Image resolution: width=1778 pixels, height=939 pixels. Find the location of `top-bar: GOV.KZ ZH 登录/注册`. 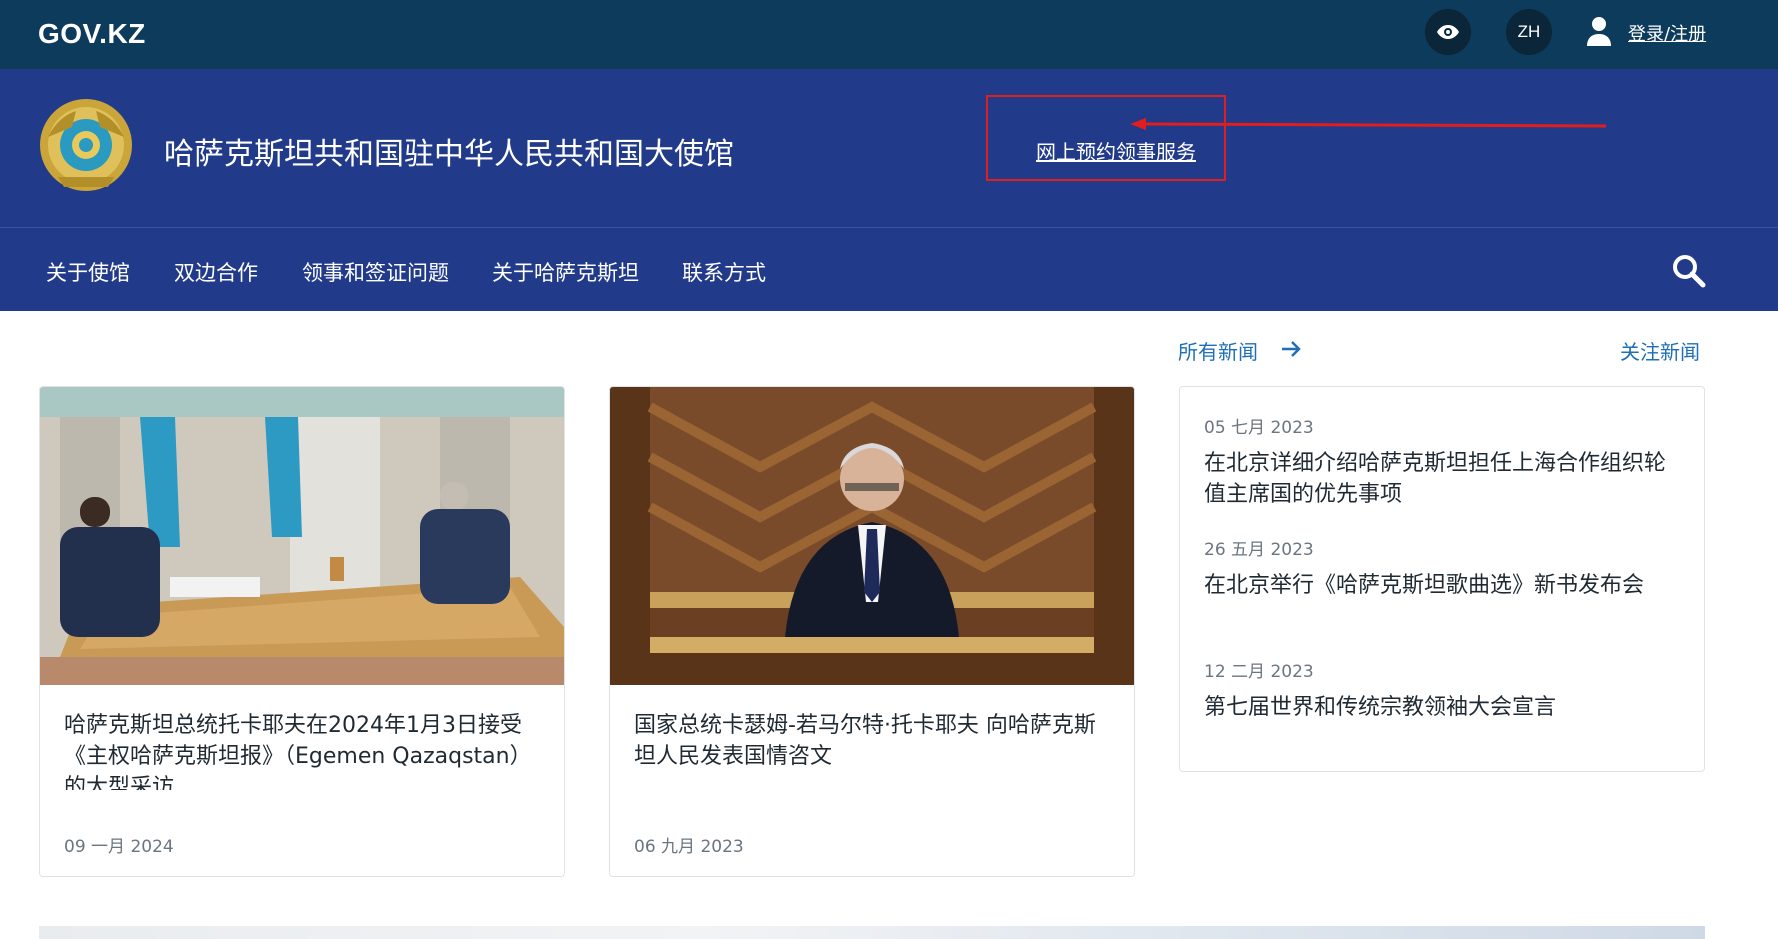

top-bar: GOV.KZ ZH 登录/注册 is located at coordinates (889, 34).